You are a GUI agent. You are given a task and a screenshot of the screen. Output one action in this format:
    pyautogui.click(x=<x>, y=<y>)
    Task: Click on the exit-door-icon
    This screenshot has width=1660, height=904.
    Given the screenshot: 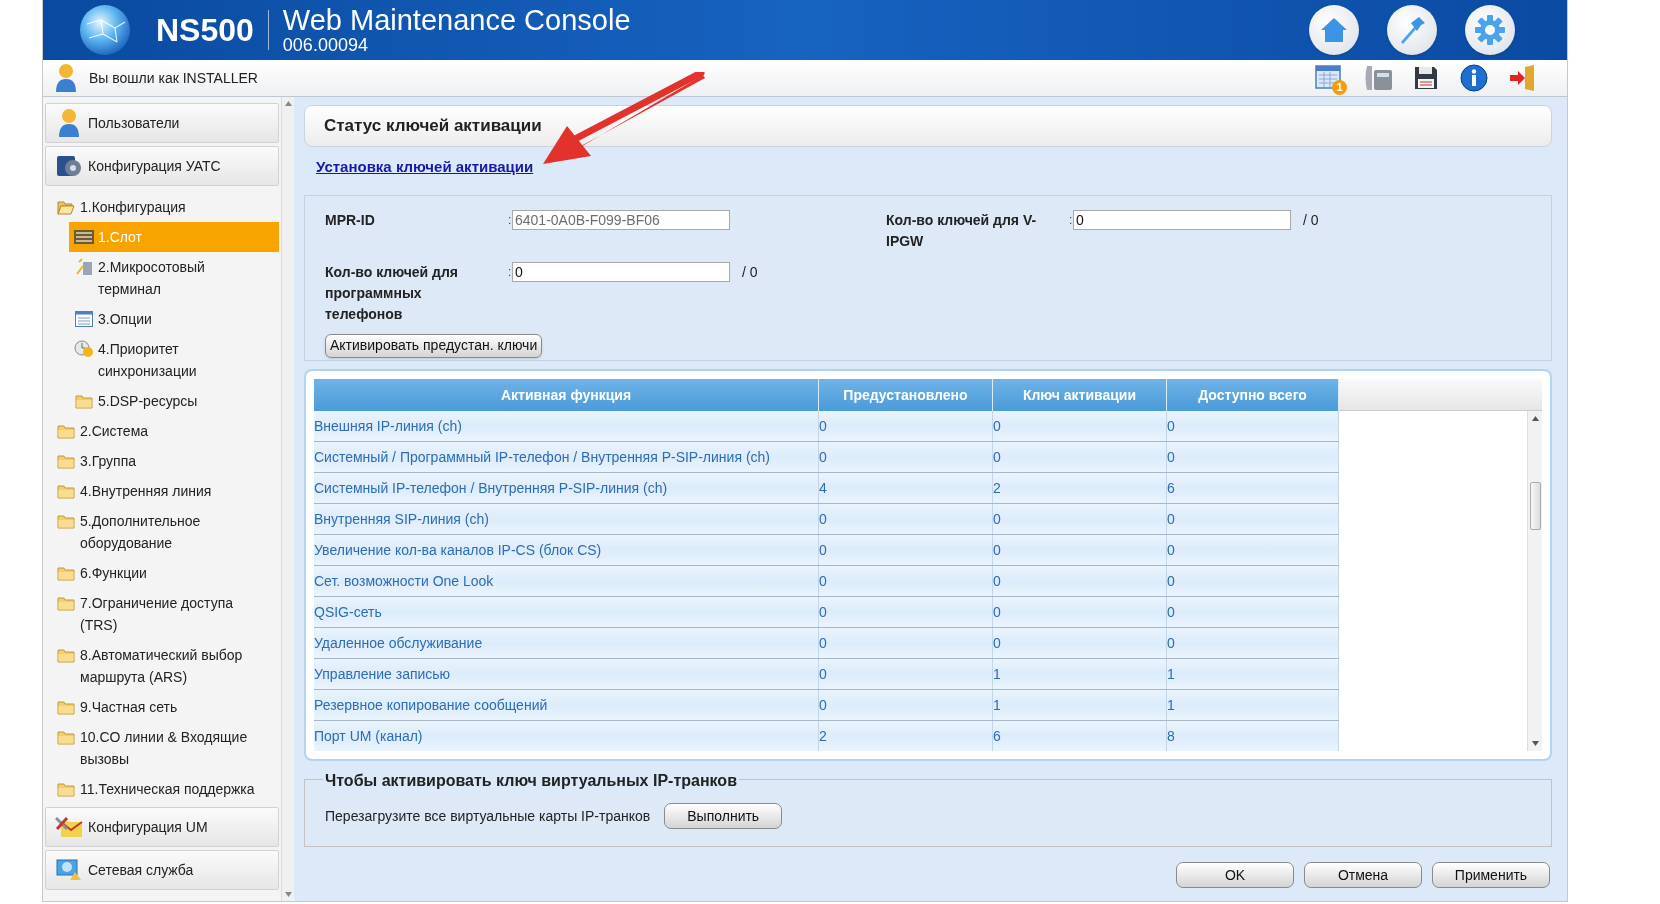 What is the action you would take?
    pyautogui.click(x=1522, y=78)
    